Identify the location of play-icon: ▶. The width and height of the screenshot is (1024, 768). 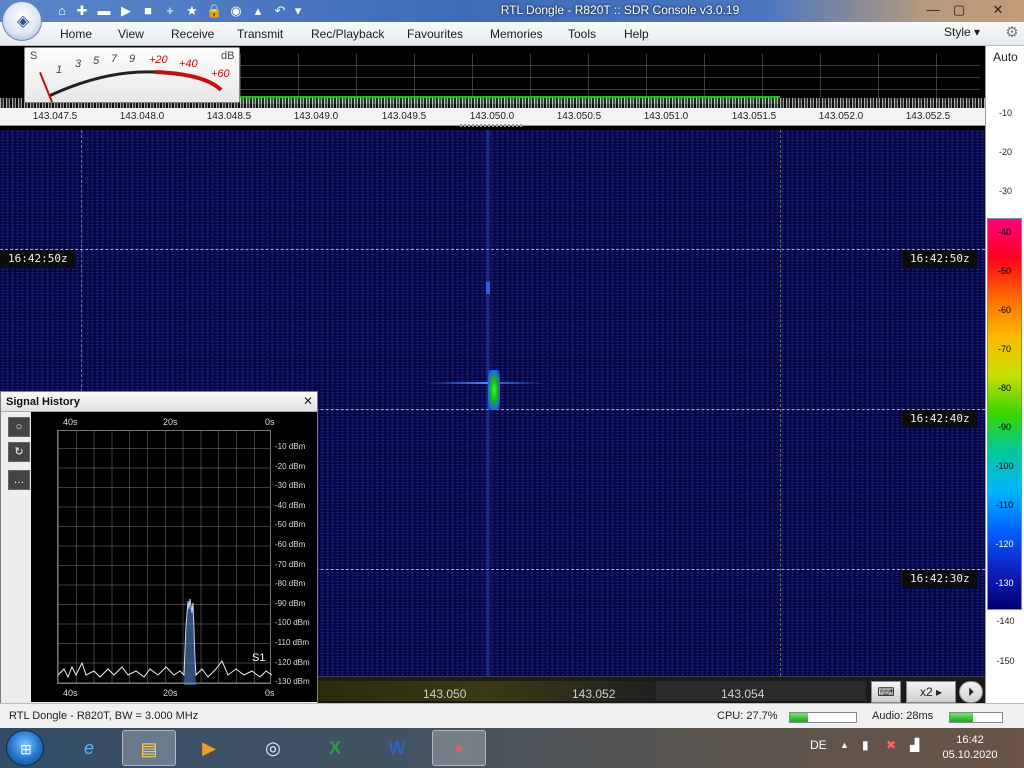
(126, 11).